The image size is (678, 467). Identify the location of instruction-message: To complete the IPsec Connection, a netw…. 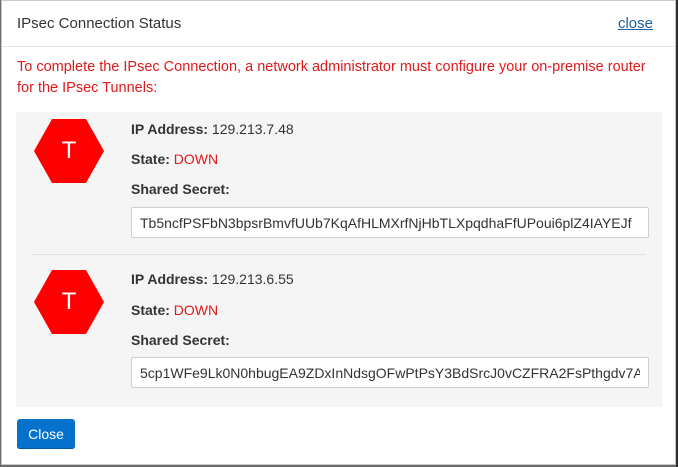
(331, 77).